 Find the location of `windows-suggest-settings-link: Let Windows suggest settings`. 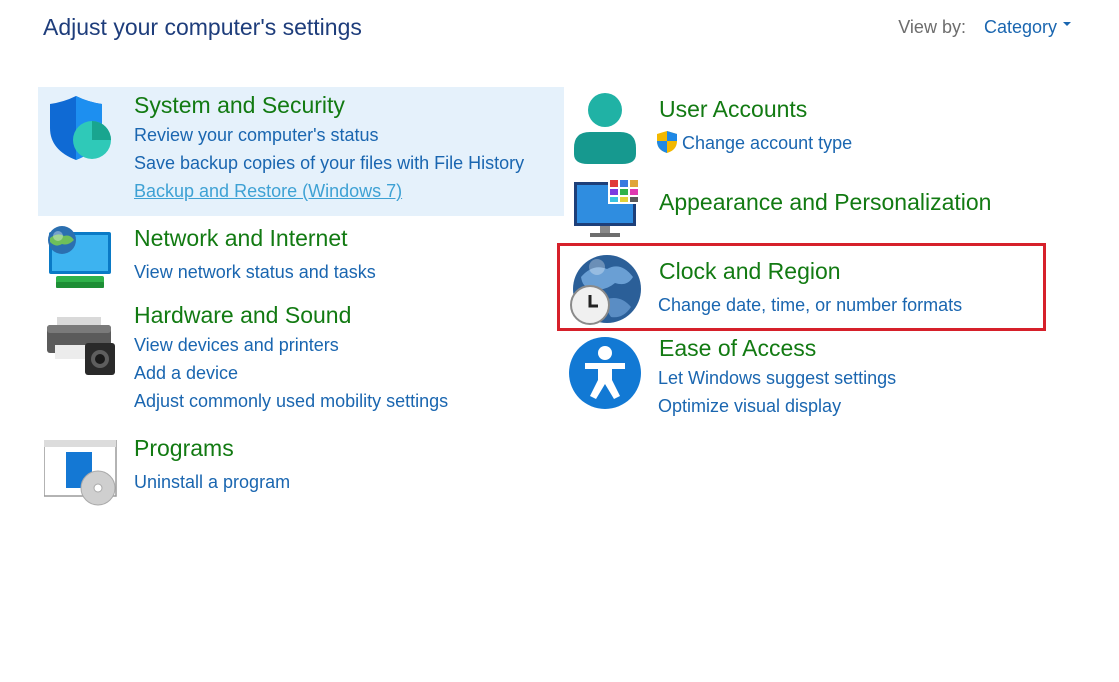

windows-suggest-settings-link: Let Windows suggest settings is located at coordinates (777, 378).